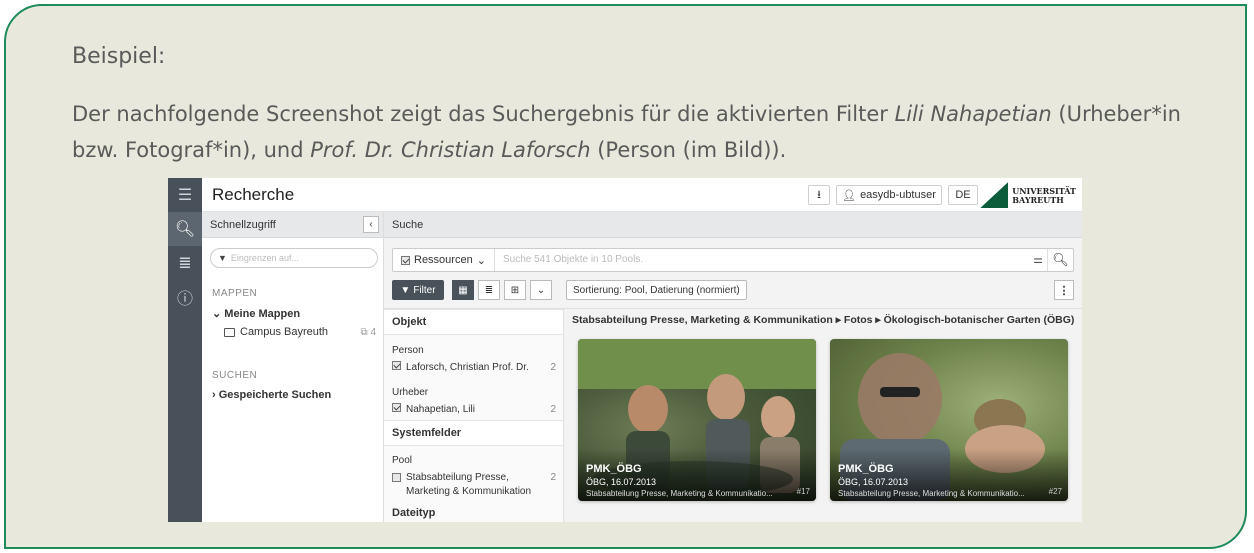  I want to click on facet-group-dateityp: Dateityp, so click(414, 513).